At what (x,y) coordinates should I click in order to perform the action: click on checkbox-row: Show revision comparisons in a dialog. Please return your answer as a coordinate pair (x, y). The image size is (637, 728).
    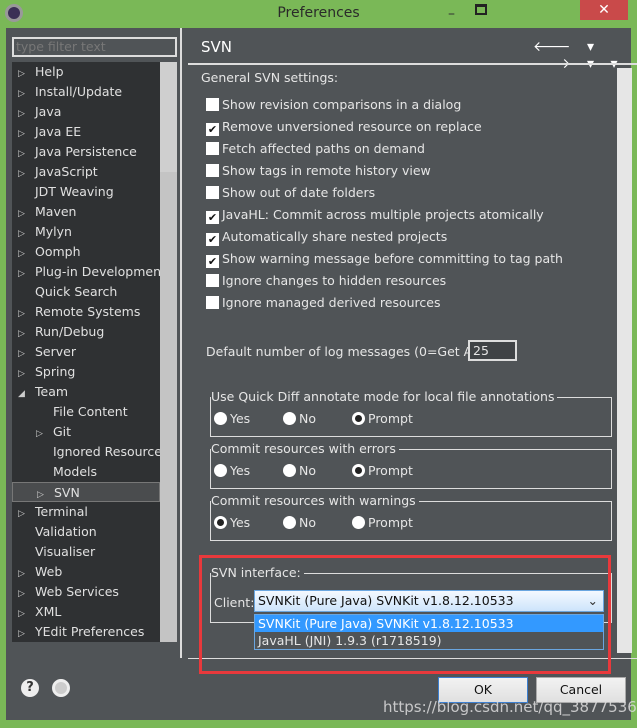
    Looking at the image, I should click on (333, 105).